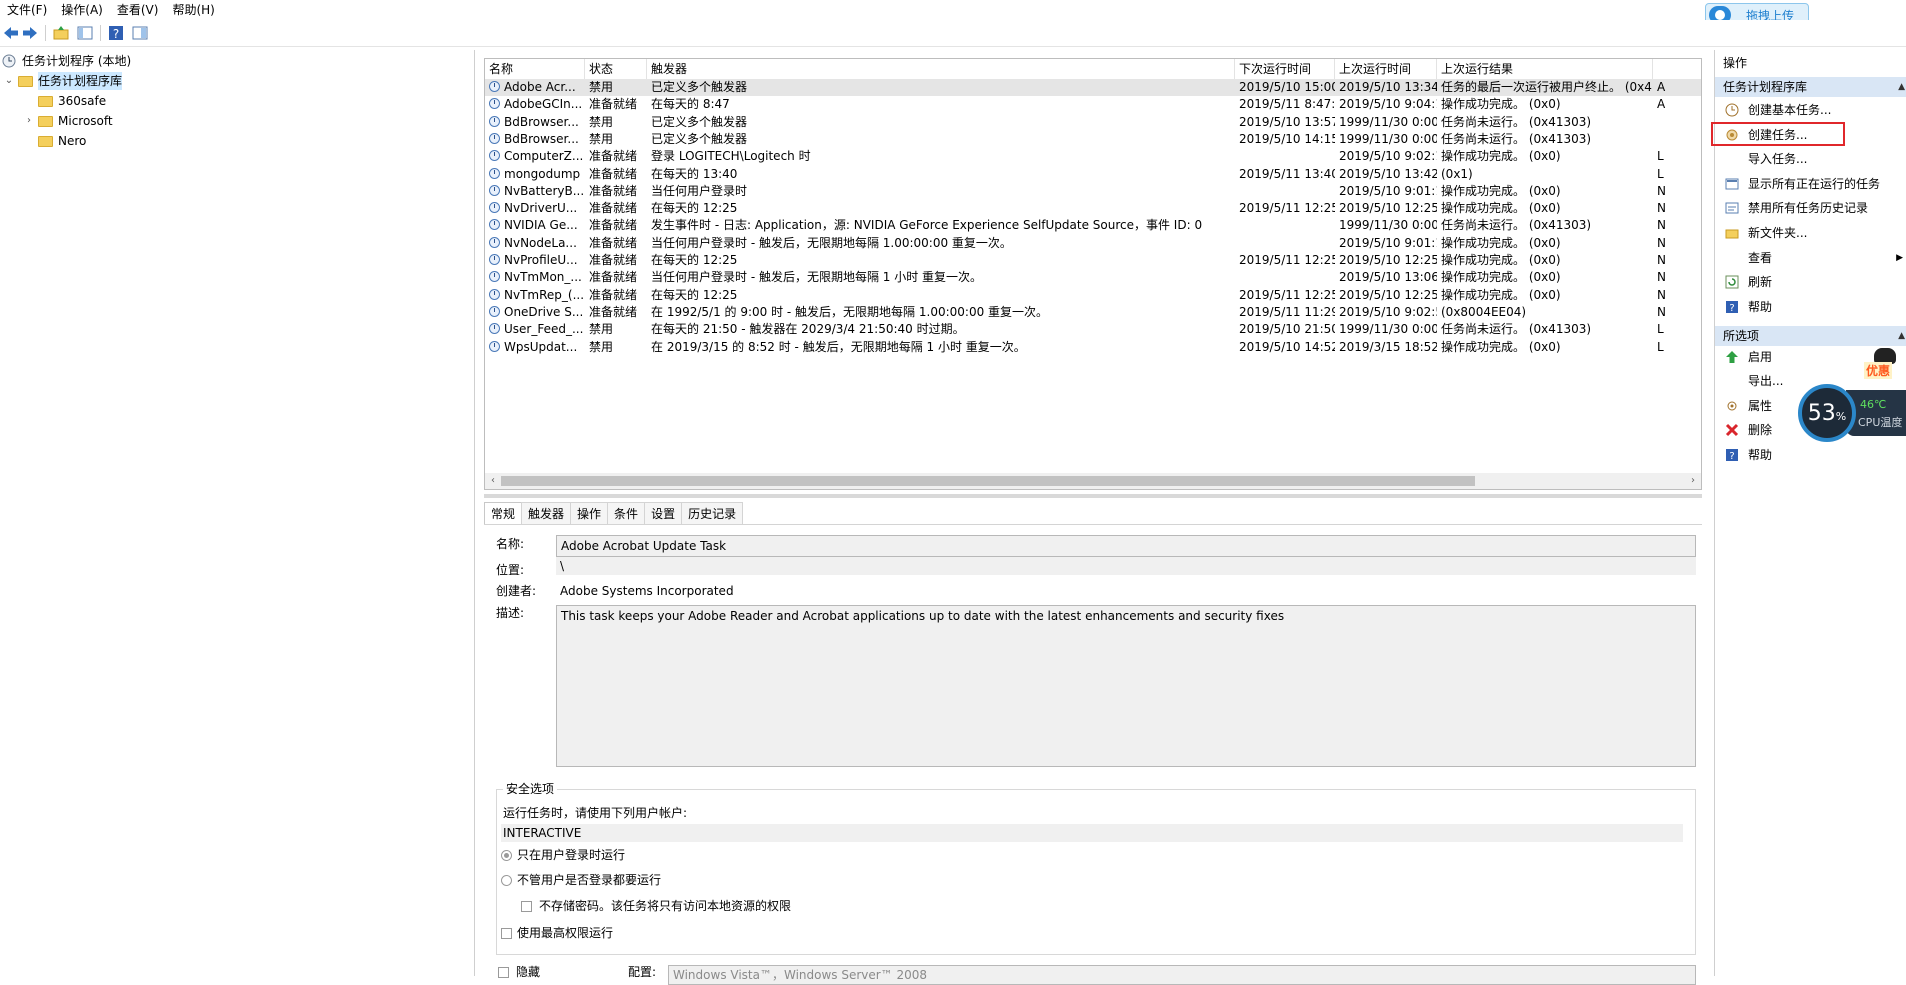 The image size is (1906, 985). Describe the element at coordinates (68, 121) in the screenshot. I see `tree-item-microsoft: › Microsoft` at that location.